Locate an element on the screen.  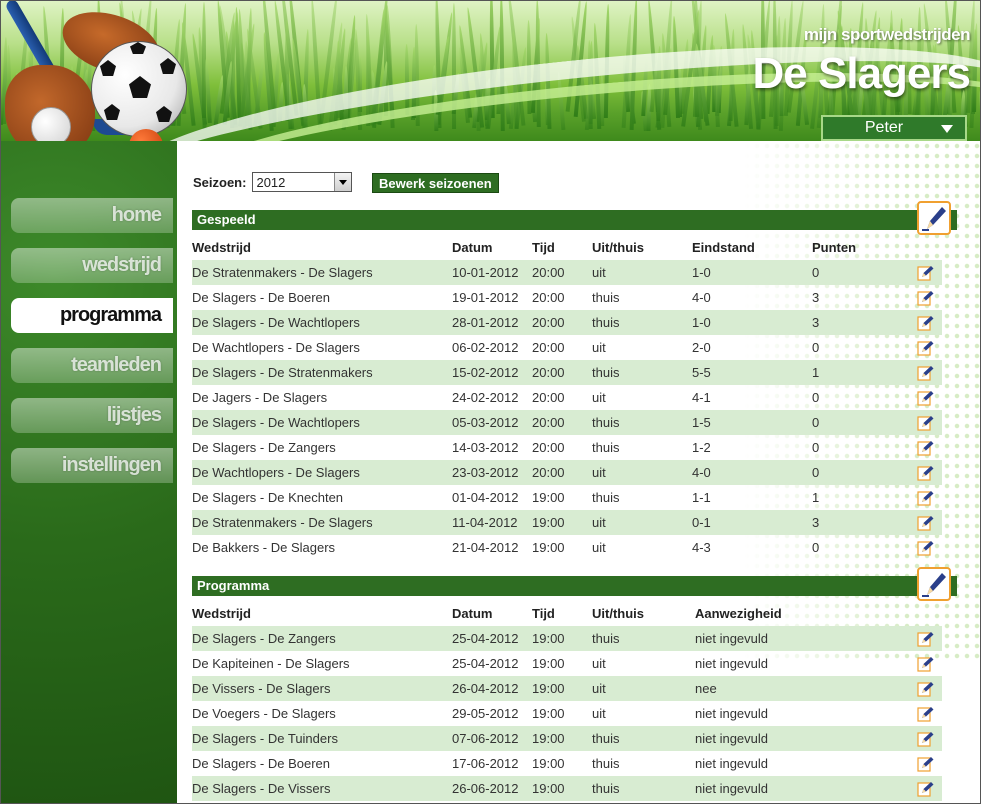
played-cell-wedstrijd: De Jagers - De Slagers is located at coordinates (260, 397).